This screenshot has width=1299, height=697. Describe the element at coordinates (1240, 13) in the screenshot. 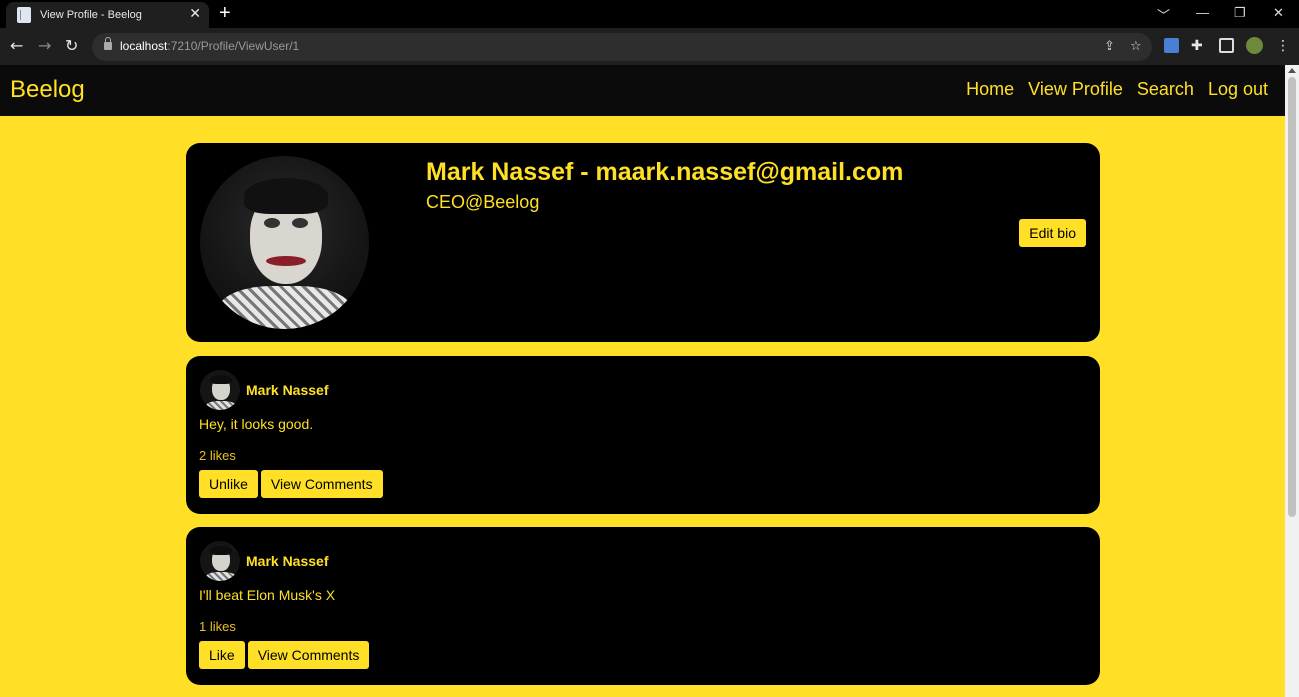

I see `restore-icon: ❐` at that location.